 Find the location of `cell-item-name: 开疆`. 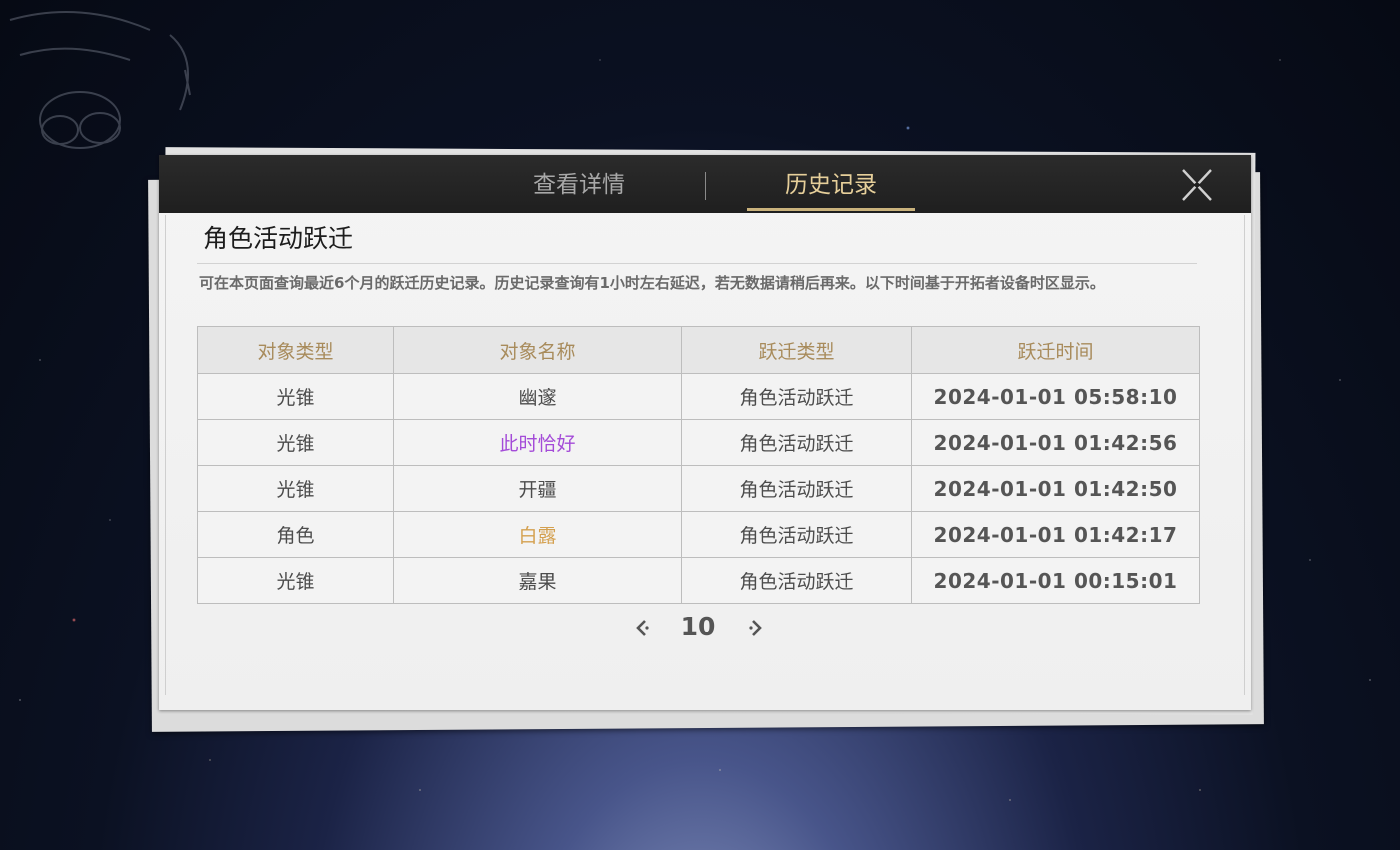

cell-item-name: 开疆 is located at coordinates (537, 488).